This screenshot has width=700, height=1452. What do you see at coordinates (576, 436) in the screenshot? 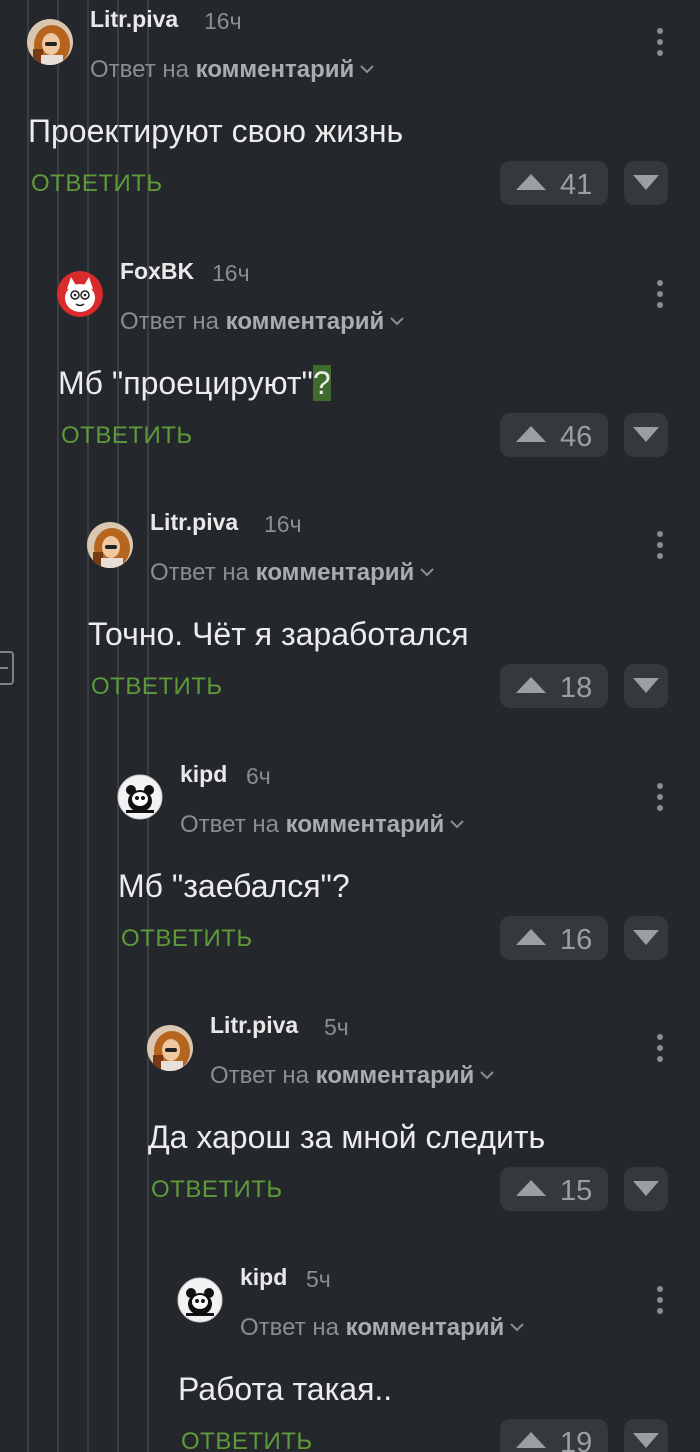
I see `comment-score: 46` at bounding box center [576, 436].